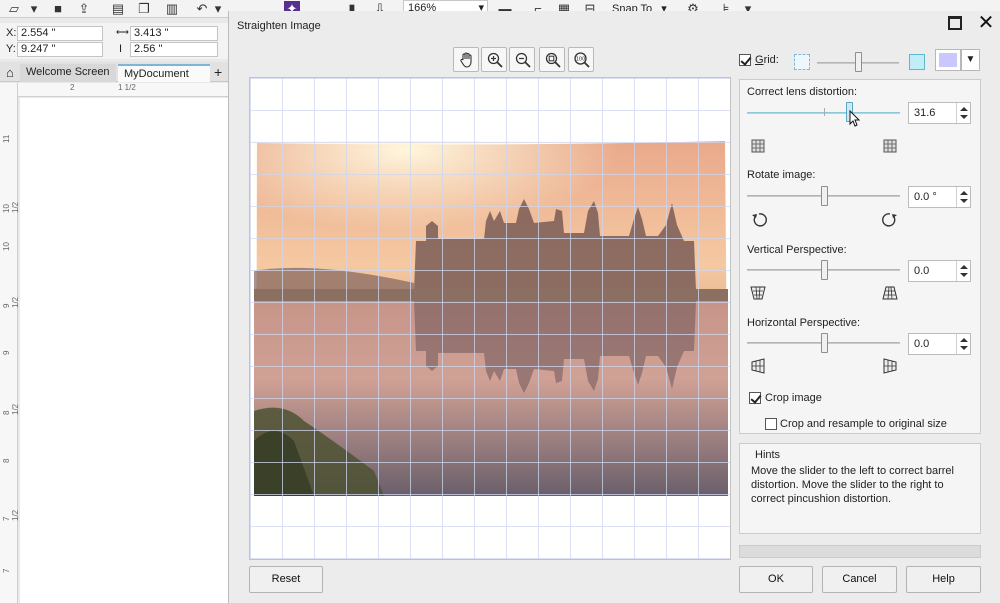 The height and width of the screenshot is (603, 1000). I want to click on grid-color-swatch, so click(948, 60).